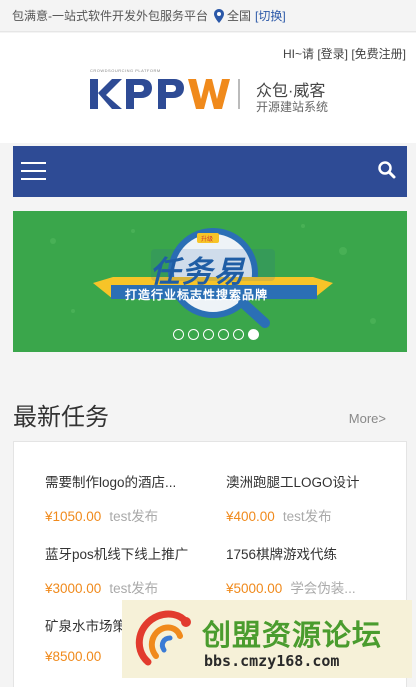 Image resolution: width=416 pixels, height=687 pixels. Describe the element at coordinates (367, 418) in the screenshot. I see `more-link: More>` at that location.